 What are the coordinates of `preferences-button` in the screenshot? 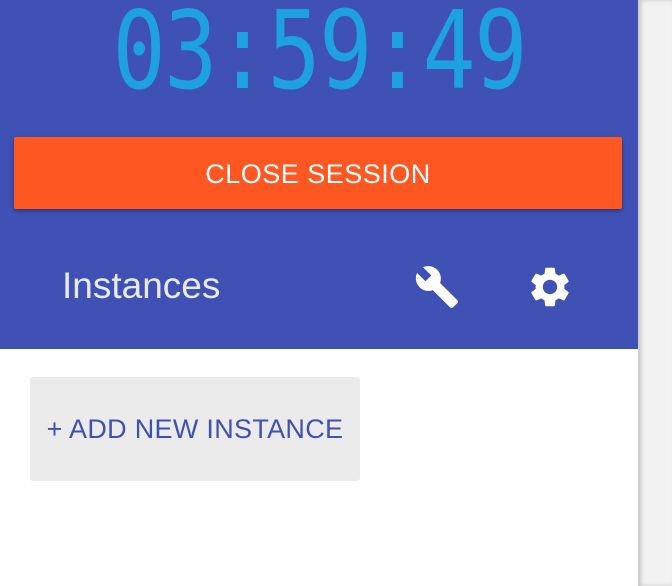 It's located at (550, 287).